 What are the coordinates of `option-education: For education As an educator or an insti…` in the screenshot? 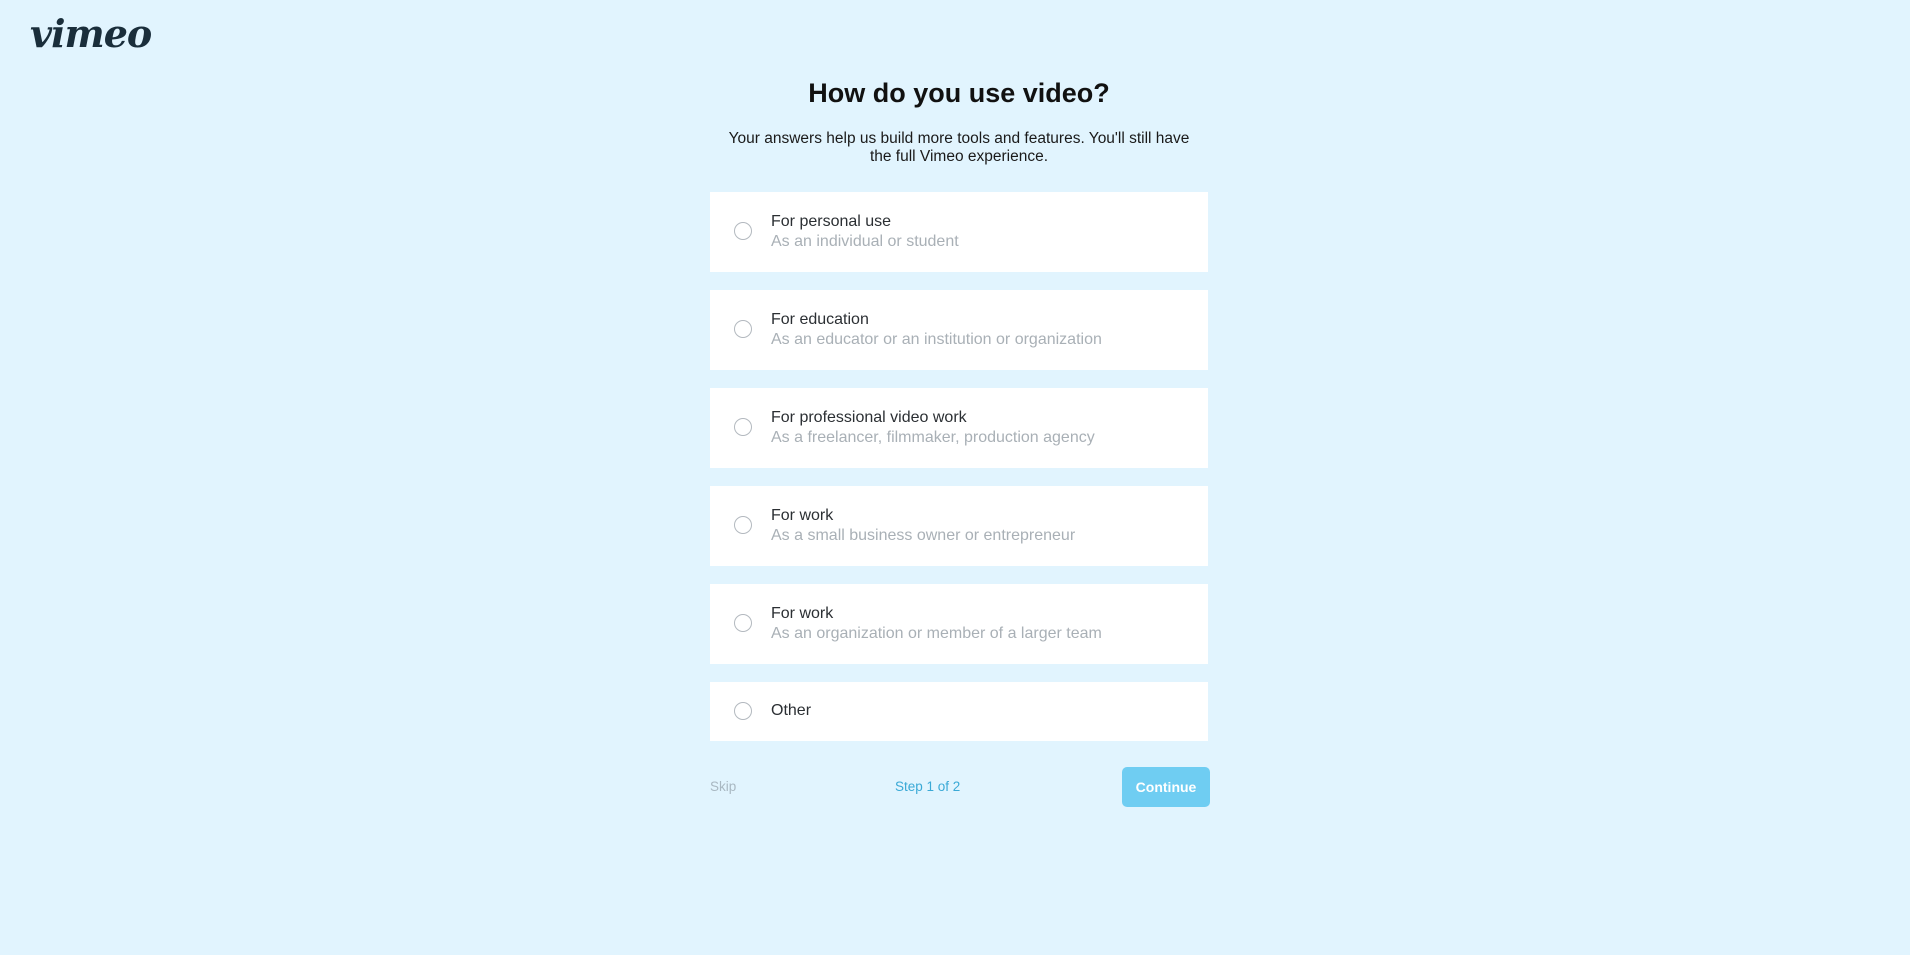 It's located at (959, 330).